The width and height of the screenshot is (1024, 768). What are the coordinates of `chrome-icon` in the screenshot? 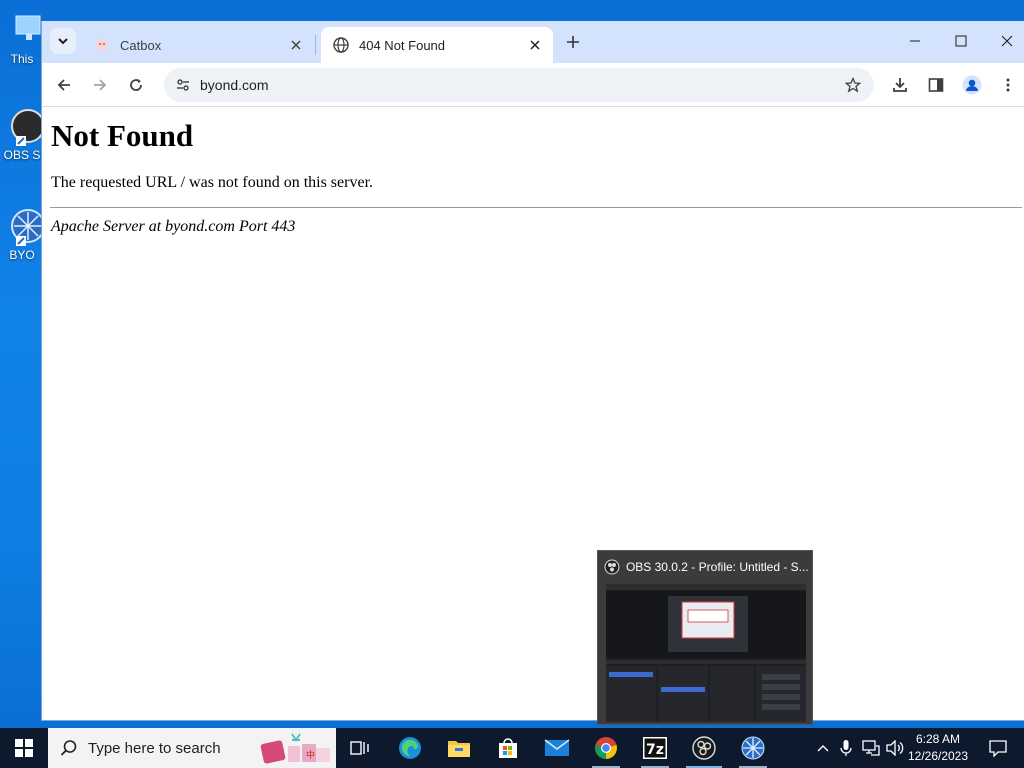 It's located at (606, 748).